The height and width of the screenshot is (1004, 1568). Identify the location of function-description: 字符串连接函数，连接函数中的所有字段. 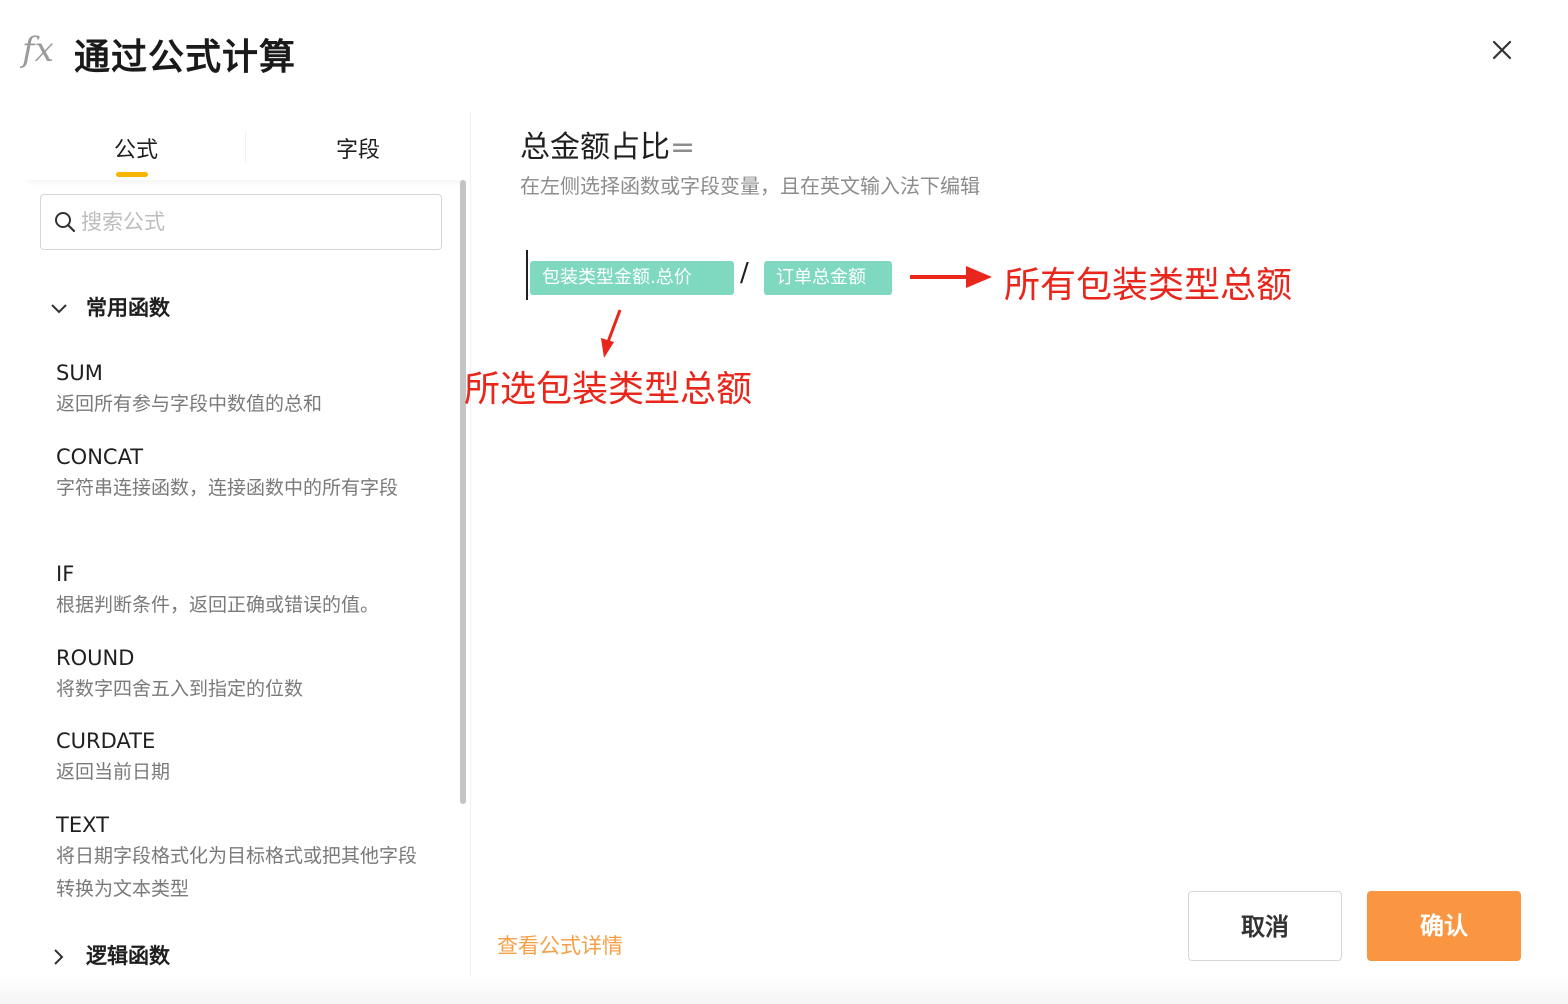
(227, 488).